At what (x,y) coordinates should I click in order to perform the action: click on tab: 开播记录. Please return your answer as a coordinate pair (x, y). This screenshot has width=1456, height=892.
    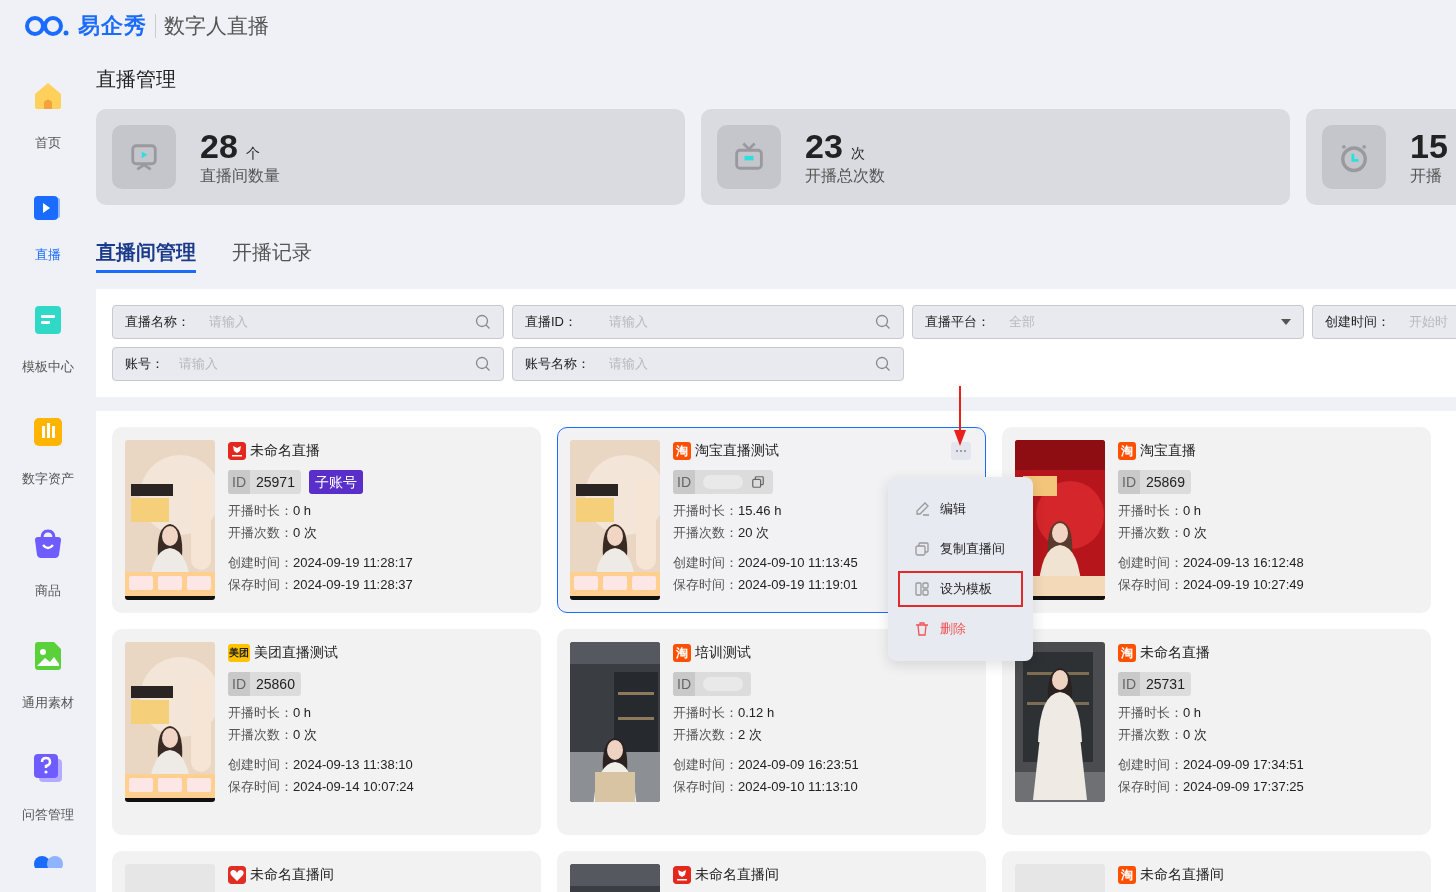
    Looking at the image, I should click on (272, 256).